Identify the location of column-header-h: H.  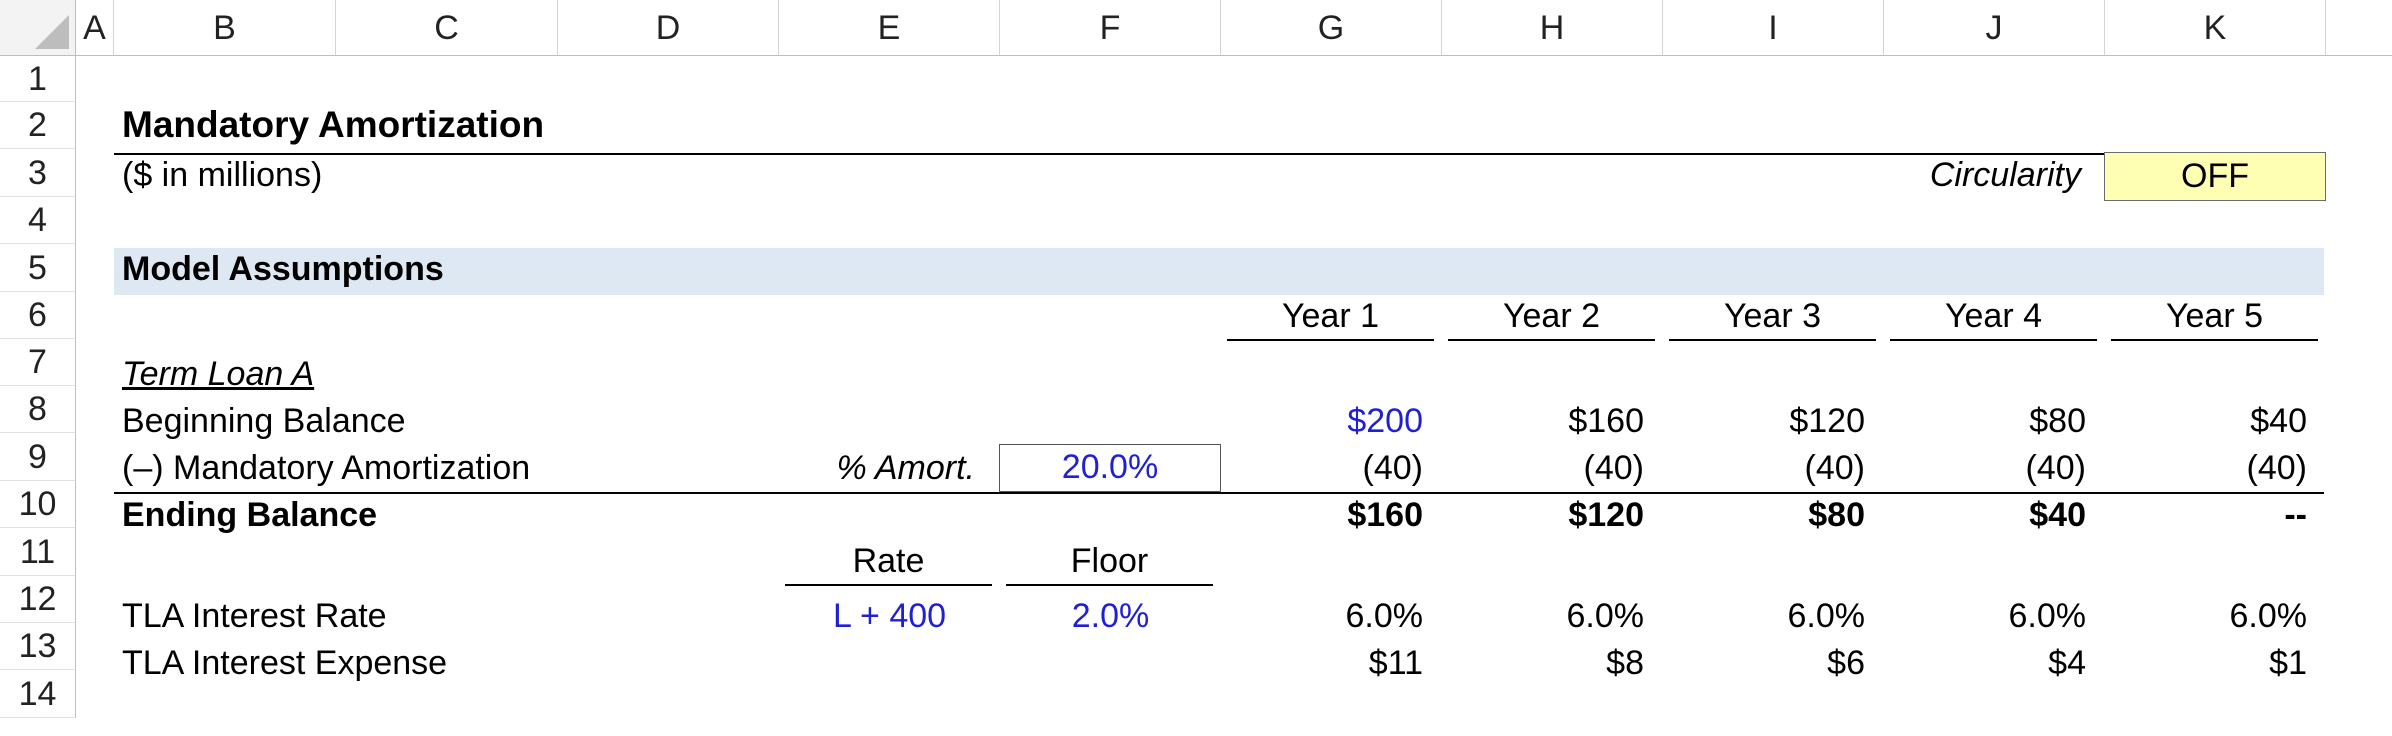
(1552, 28).